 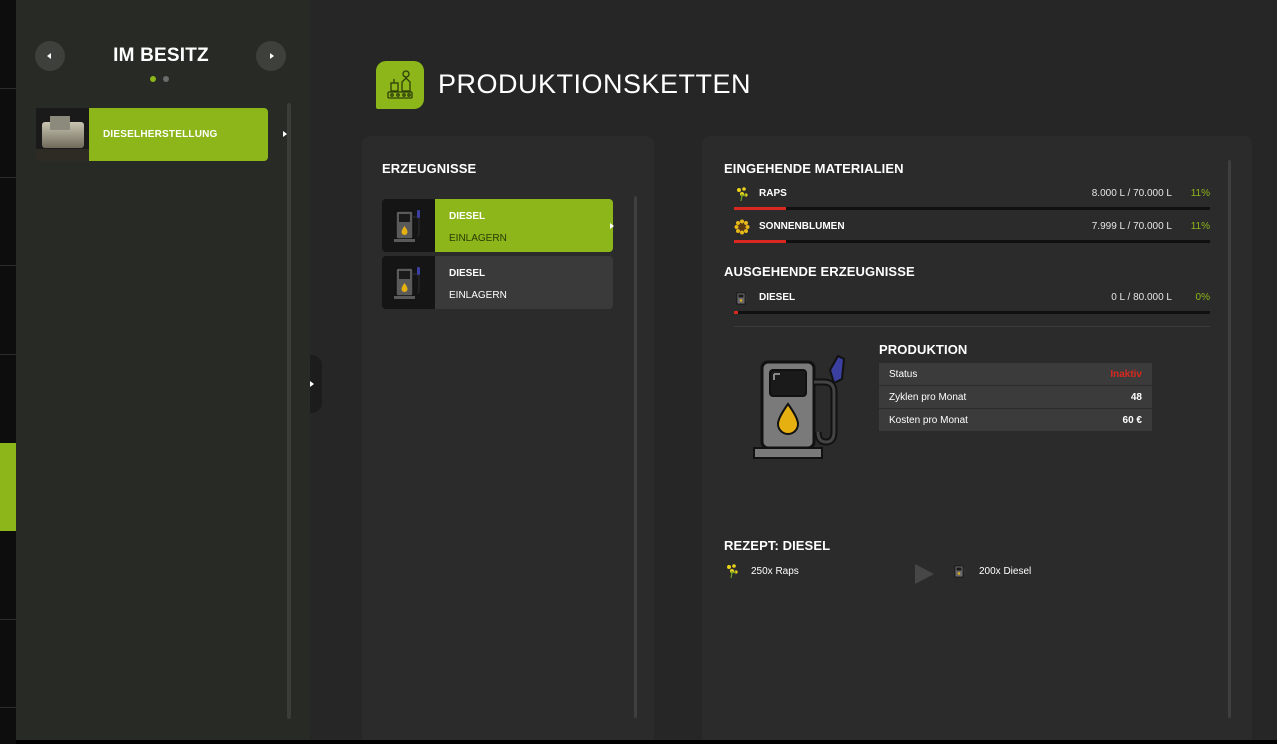 What do you see at coordinates (1015, 374) in the screenshot?
I see `production-row-status: Status Inaktiv` at bounding box center [1015, 374].